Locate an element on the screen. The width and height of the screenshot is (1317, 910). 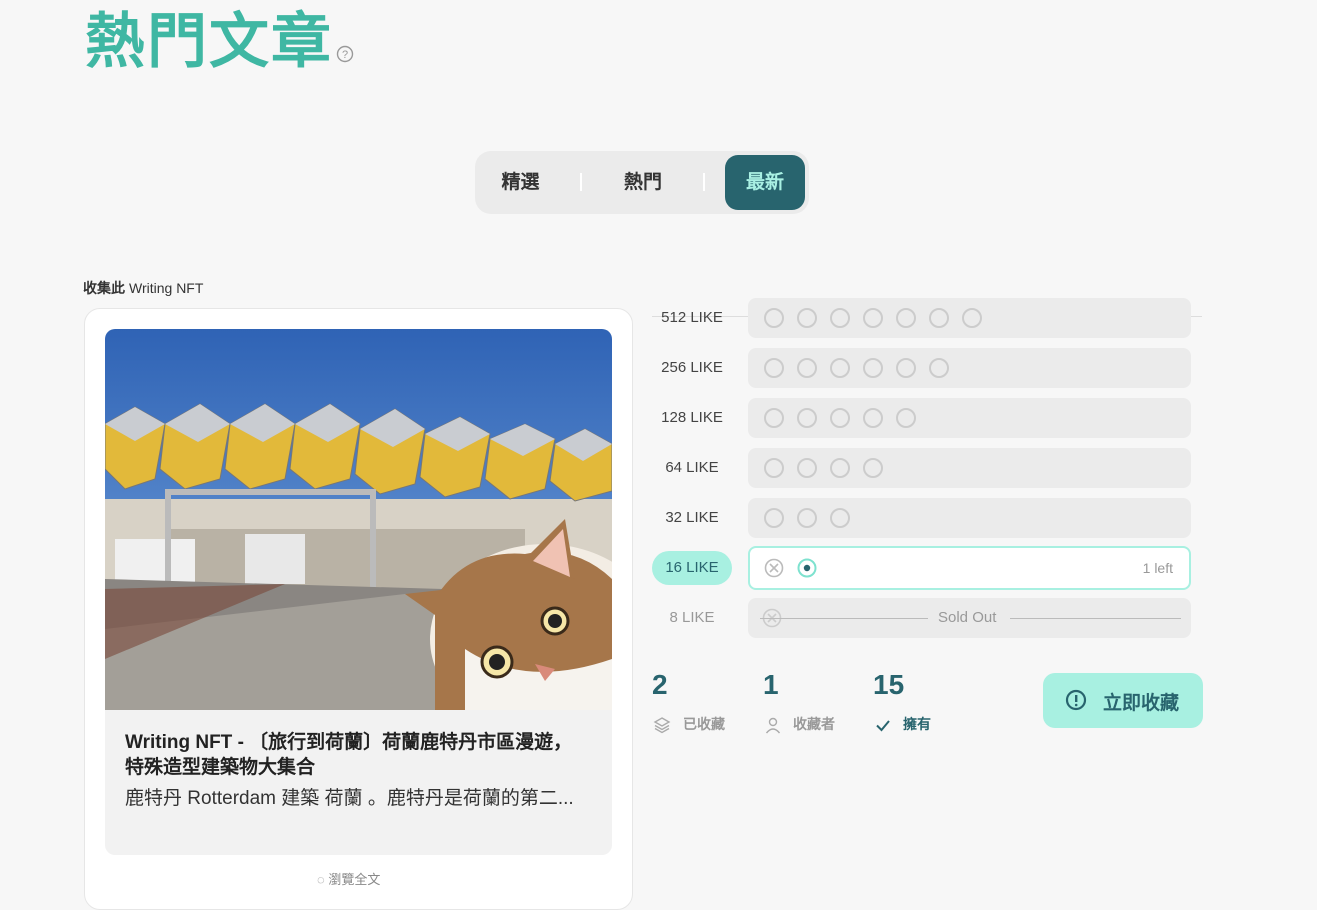
collect-now-label: 立即收藏 is located at coordinates (1141, 703).